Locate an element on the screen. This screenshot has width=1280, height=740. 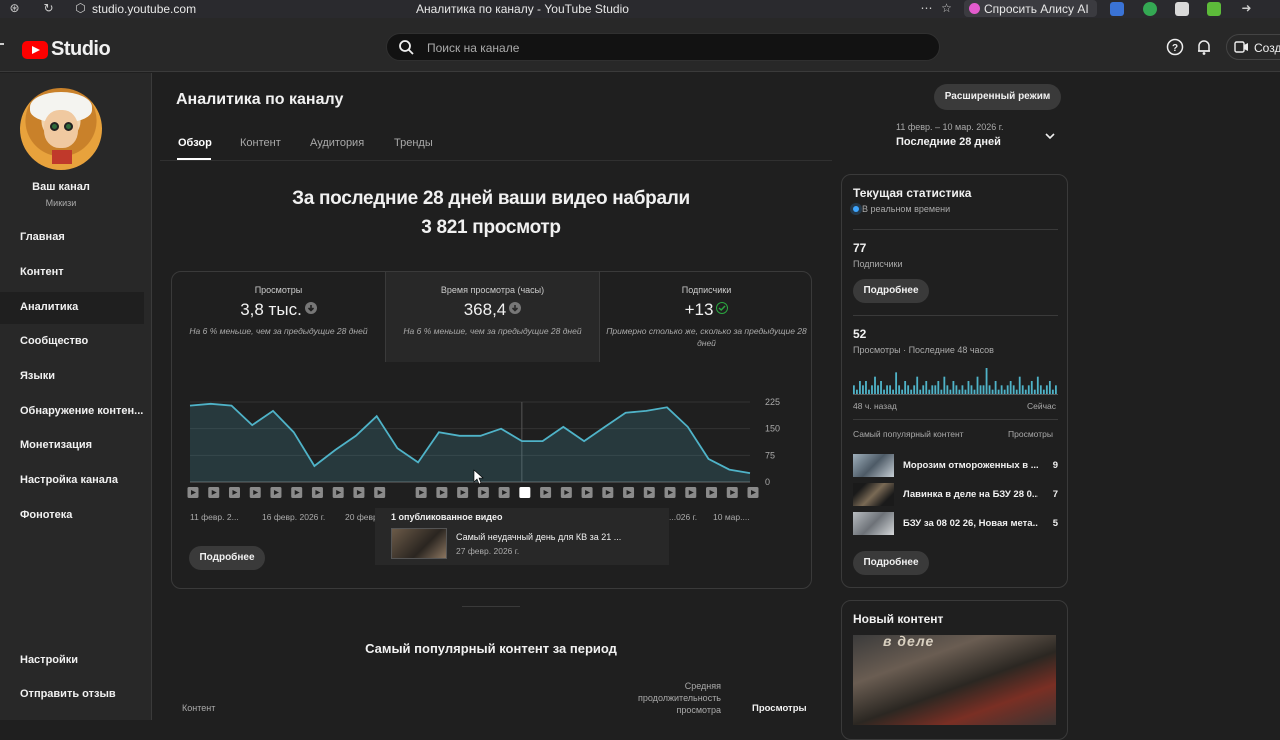
new-content-thumbnail: в деле is located at coordinates (954, 679).